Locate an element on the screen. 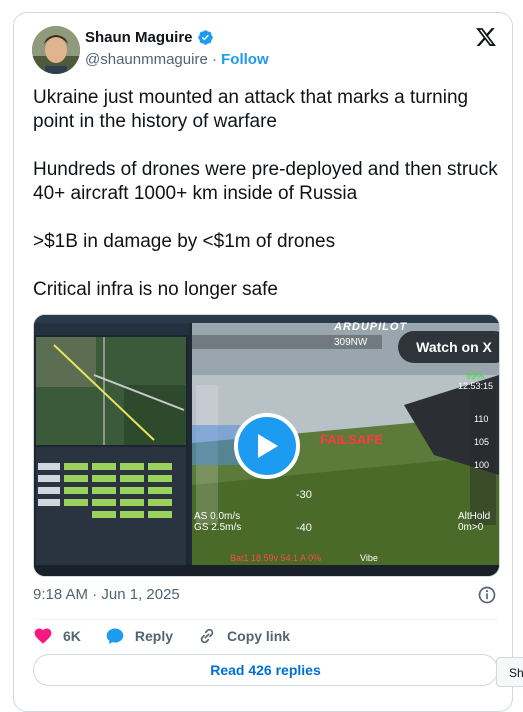  side-chip: Sh is located at coordinates (509, 672).